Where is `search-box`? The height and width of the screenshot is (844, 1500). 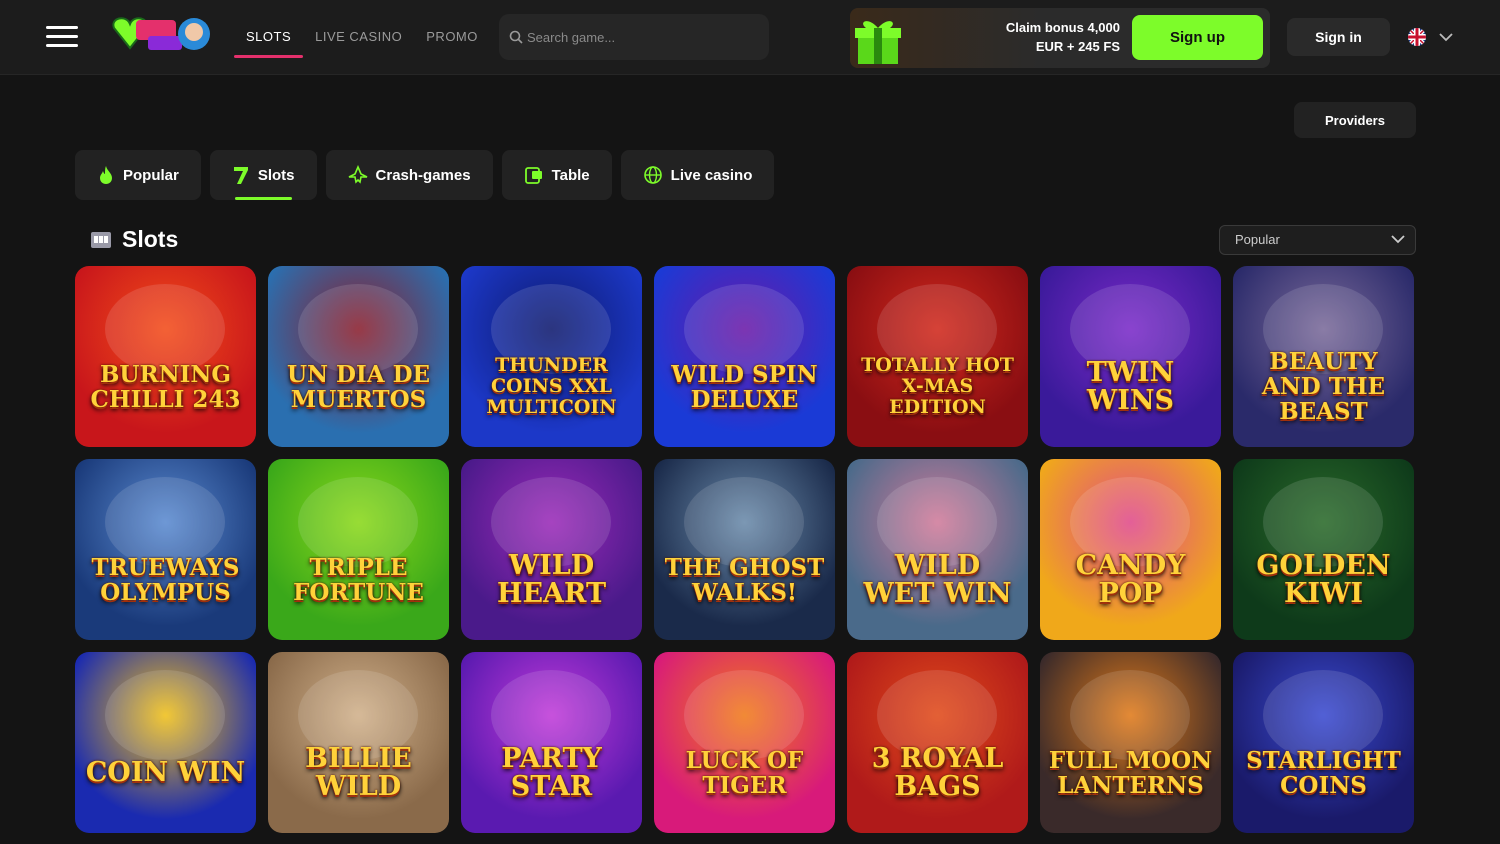 search-box is located at coordinates (634, 37).